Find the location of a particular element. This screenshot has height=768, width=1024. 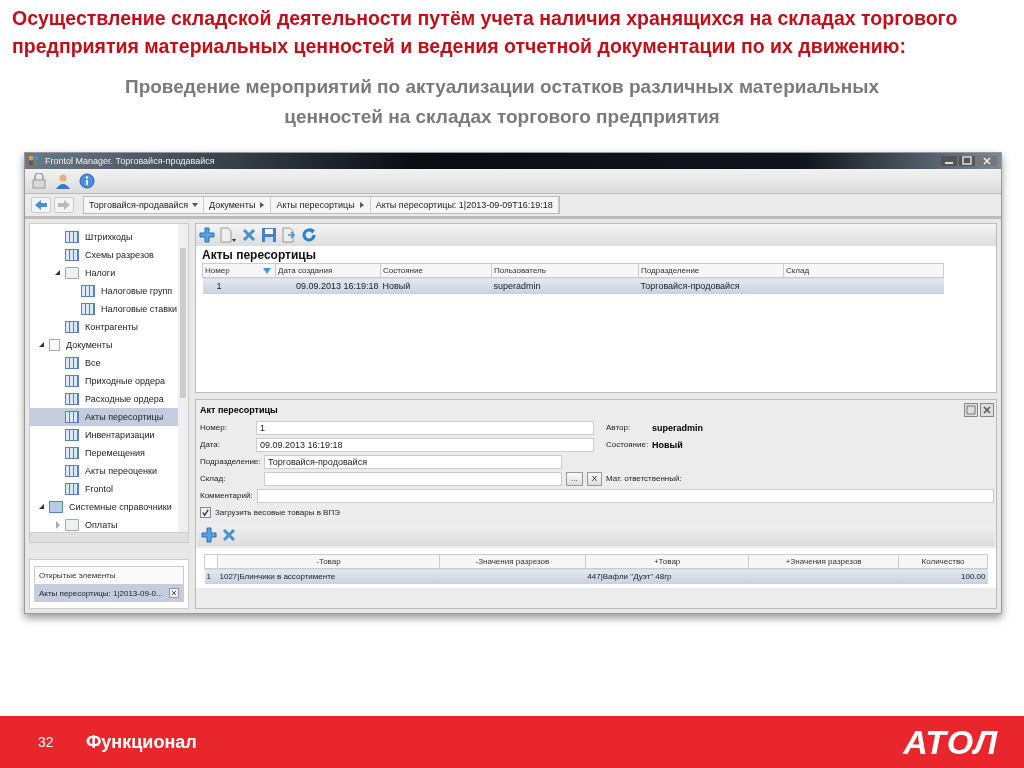

tree-item: Оплаты is located at coordinates (104, 524).